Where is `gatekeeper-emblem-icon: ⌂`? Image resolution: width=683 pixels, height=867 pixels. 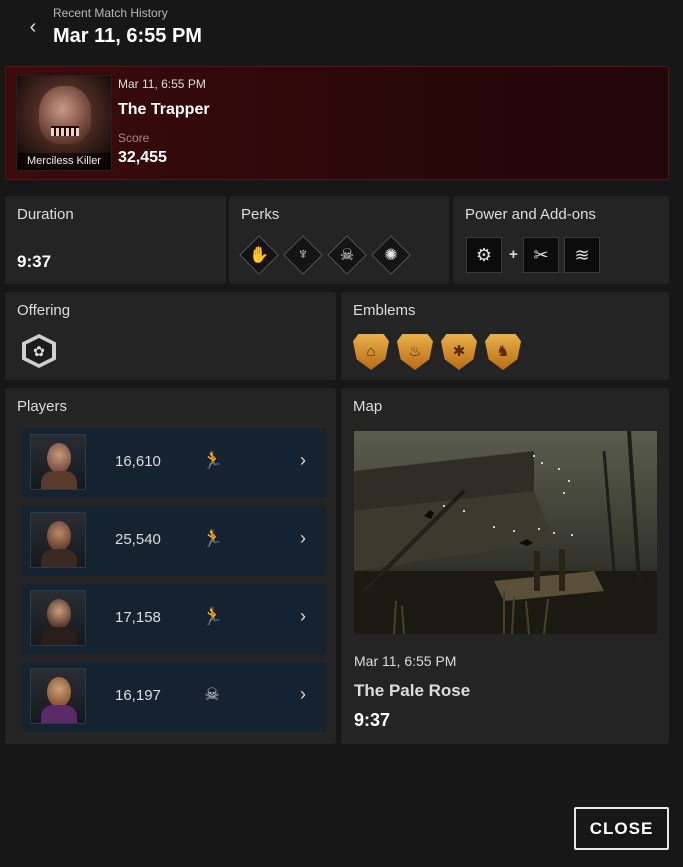 gatekeeper-emblem-icon: ⌂ is located at coordinates (371, 352).